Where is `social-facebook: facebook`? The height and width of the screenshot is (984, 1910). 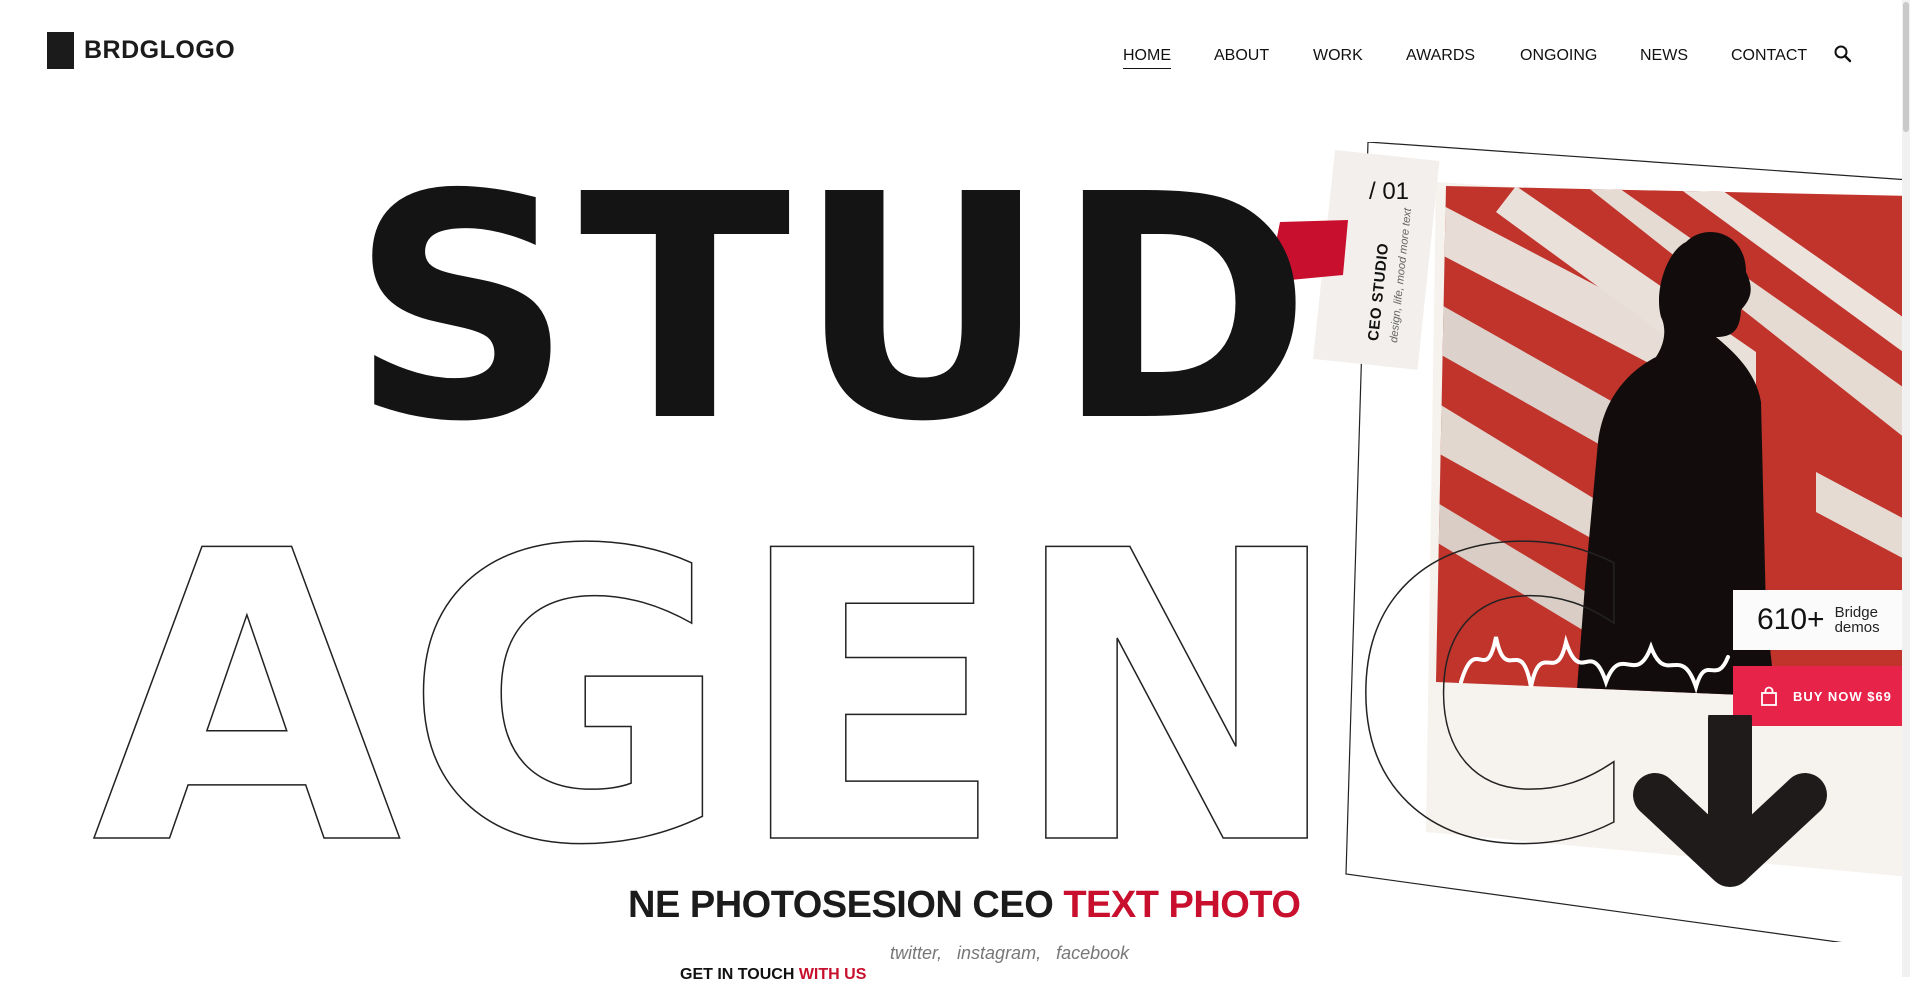
social-facebook: facebook is located at coordinates (1092, 953).